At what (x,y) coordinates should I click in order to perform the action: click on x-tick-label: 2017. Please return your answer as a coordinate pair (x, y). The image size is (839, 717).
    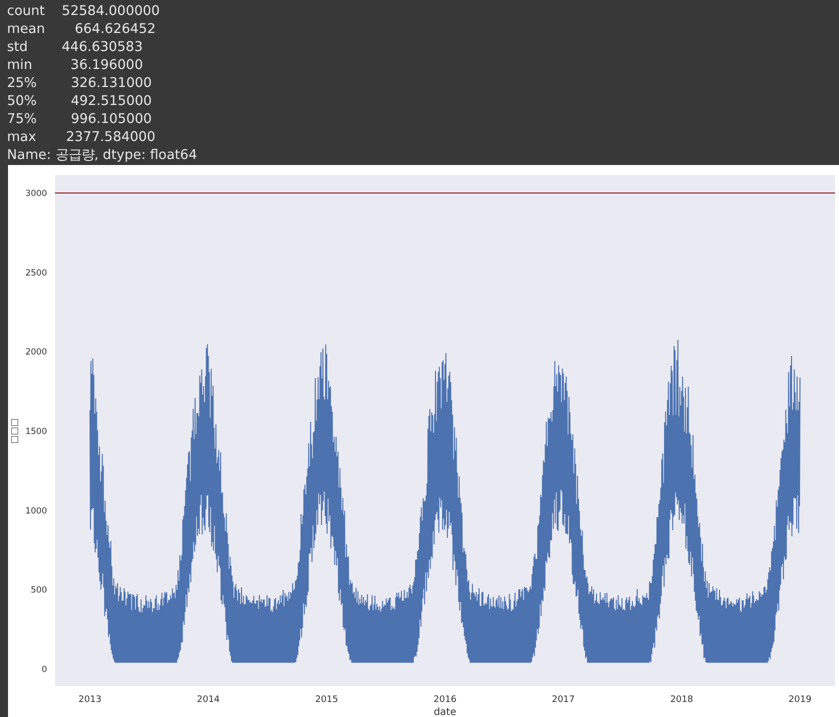
    Looking at the image, I should click on (563, 700).